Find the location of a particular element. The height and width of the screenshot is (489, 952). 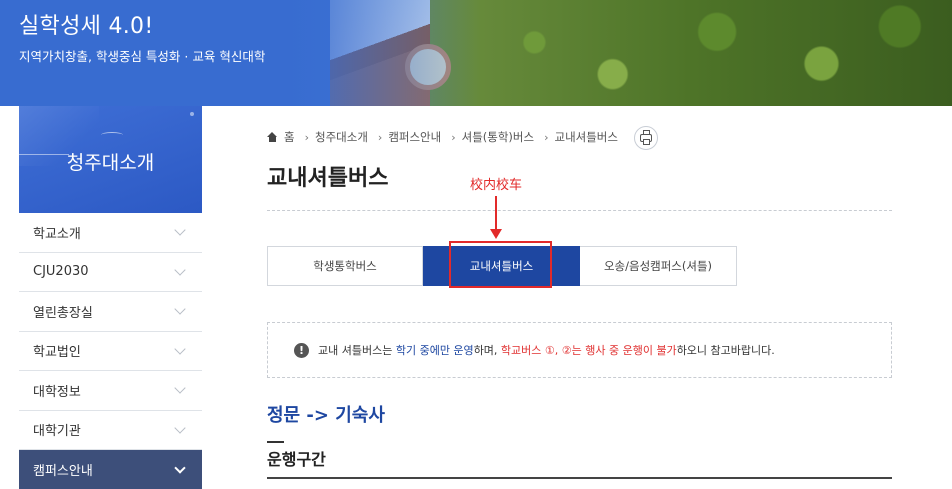

page-title: 교내셔틀버스 is located at coordinates (328, 178).